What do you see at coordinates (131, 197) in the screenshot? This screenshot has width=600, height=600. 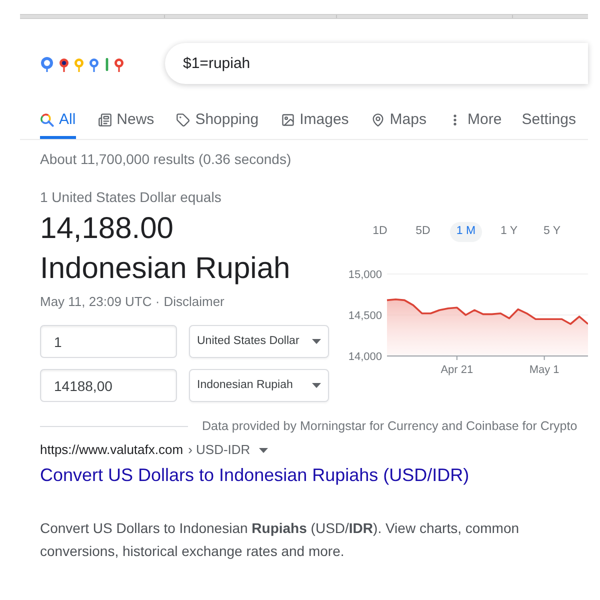 I see `rate-caption: 1 United States Dollar equals` at bounding box center [131, 197].